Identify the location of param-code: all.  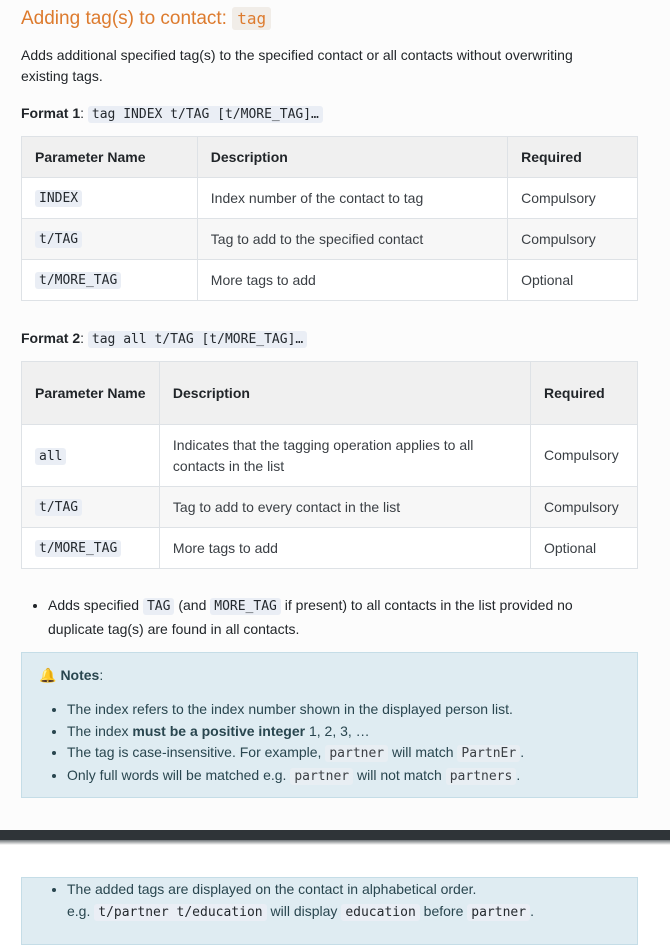
(51, 456).